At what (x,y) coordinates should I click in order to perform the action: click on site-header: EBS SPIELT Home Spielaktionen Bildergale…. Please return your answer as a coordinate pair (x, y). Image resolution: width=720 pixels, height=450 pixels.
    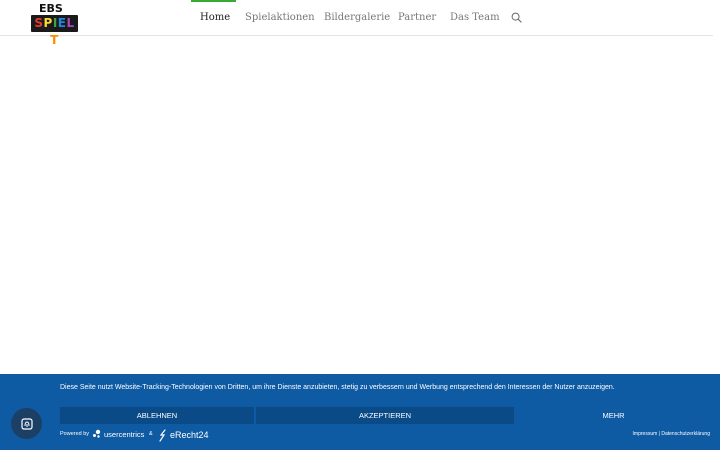
    Looking at the image, I should click on (356, 23).